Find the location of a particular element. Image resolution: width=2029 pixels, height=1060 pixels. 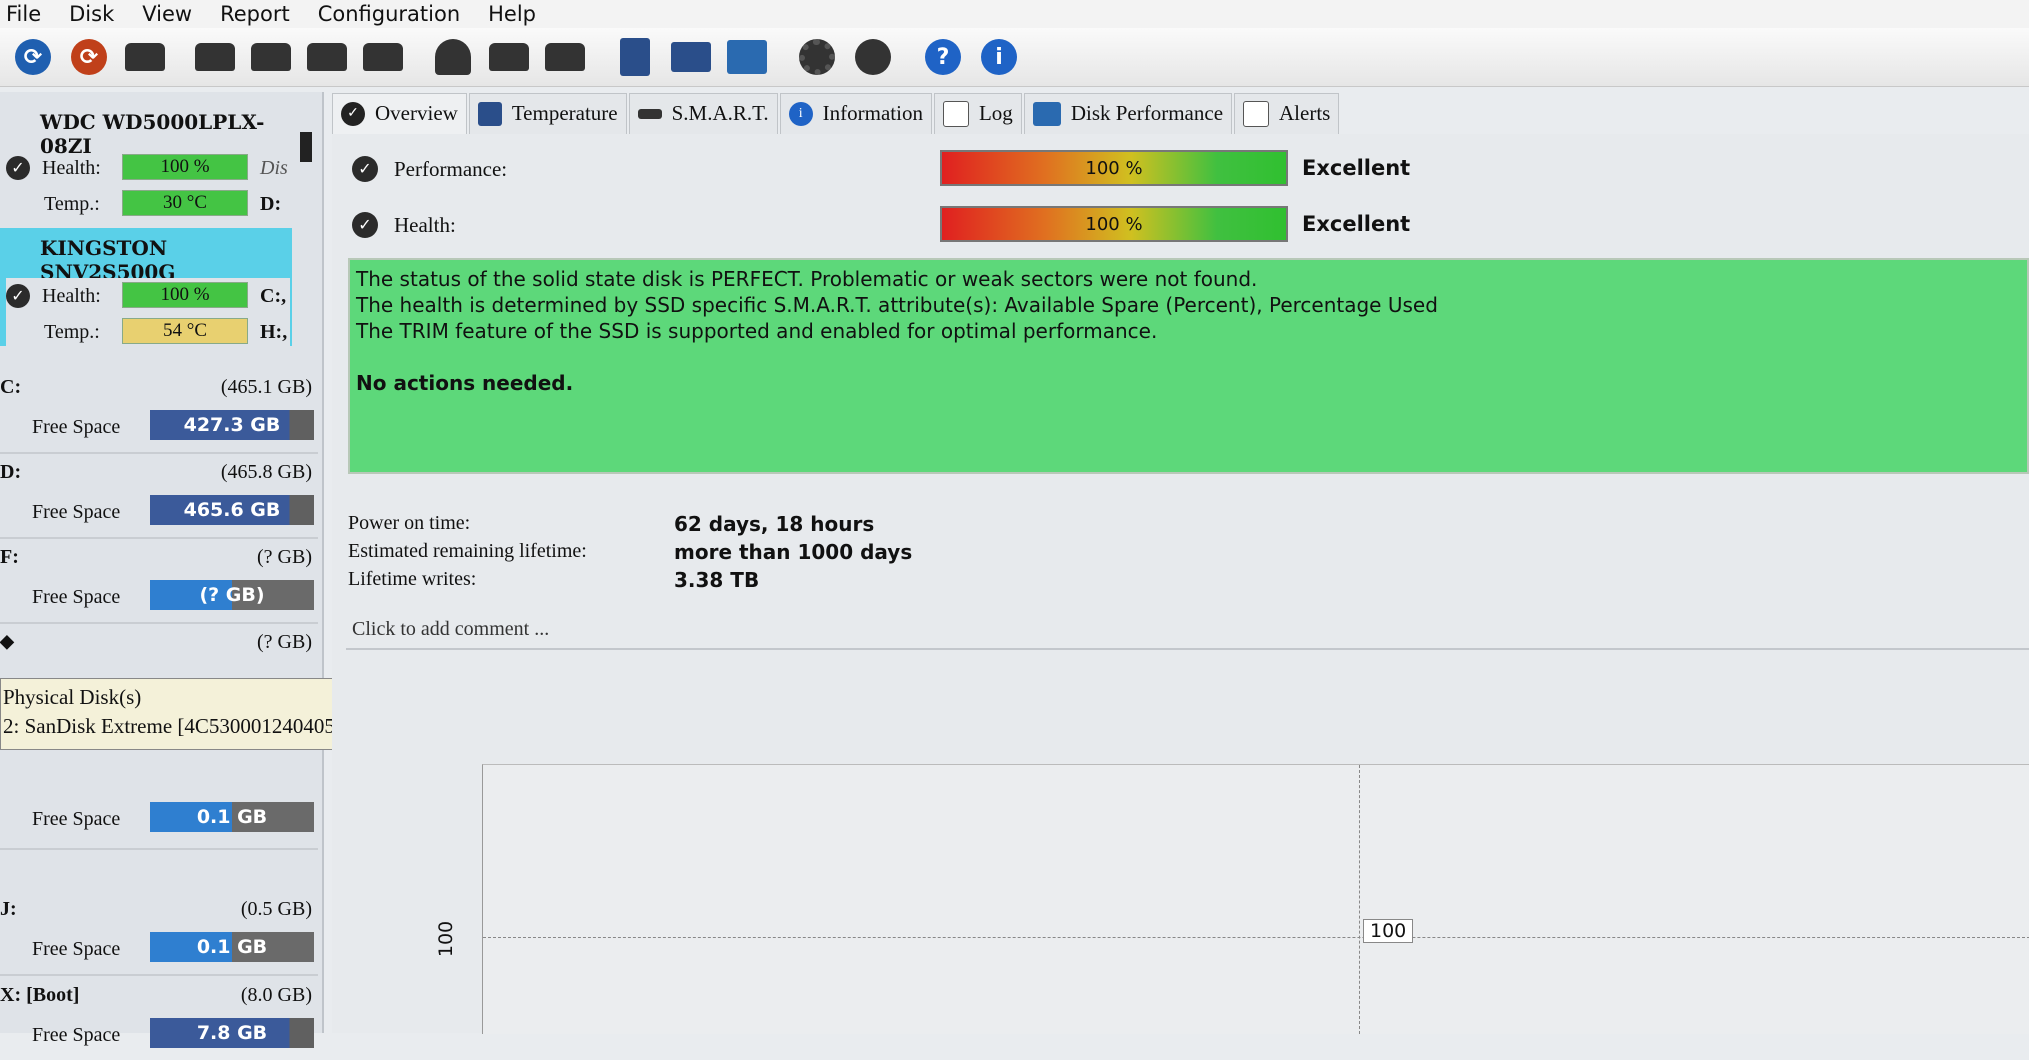

refresh-alert-button: ⟳ is located at coordinates (89, 57).